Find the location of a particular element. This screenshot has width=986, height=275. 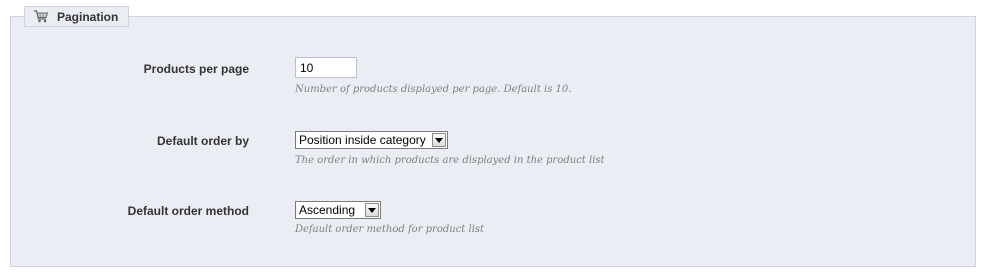

default-order-method-hint: Default order method for product list is located at coordinates (390, 229).